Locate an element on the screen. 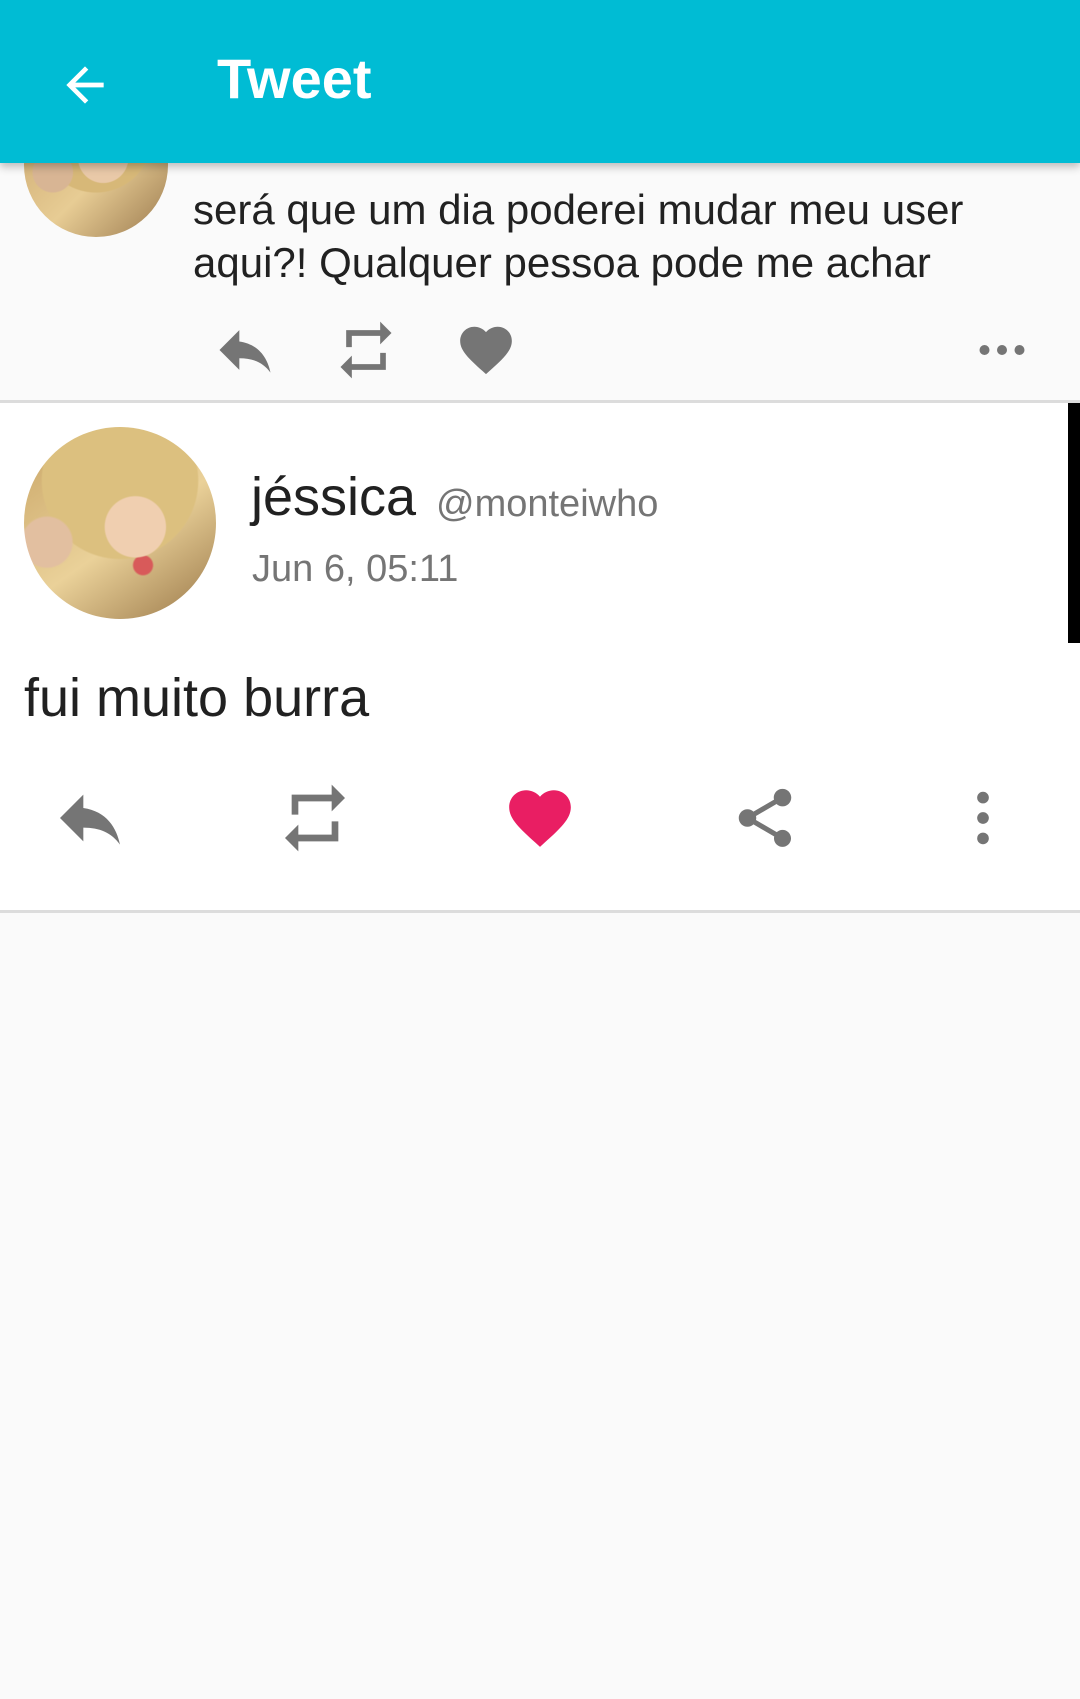 The width and height of the screenshot is (1080, 1699). share-icon is located at coordinates (765, 817).